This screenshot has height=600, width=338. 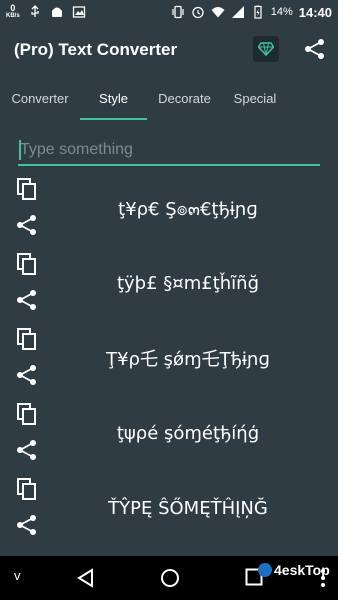 I want to click on image-icon, so click(x=78, y=12).